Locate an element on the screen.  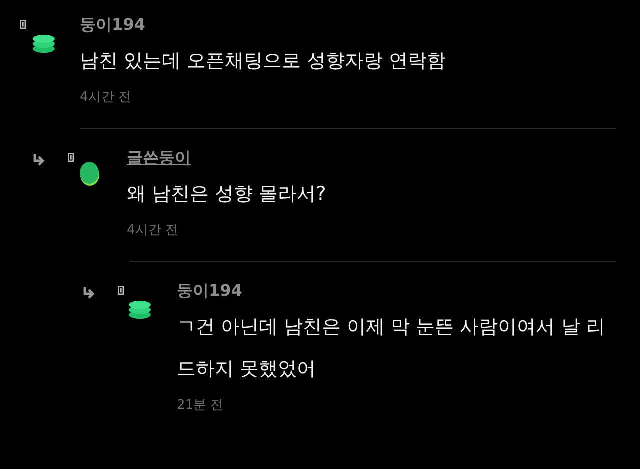
comment-text: 남친 있는데 오픈채팅으로 성향자랑 연락함 is located at coordinates (263, 61).